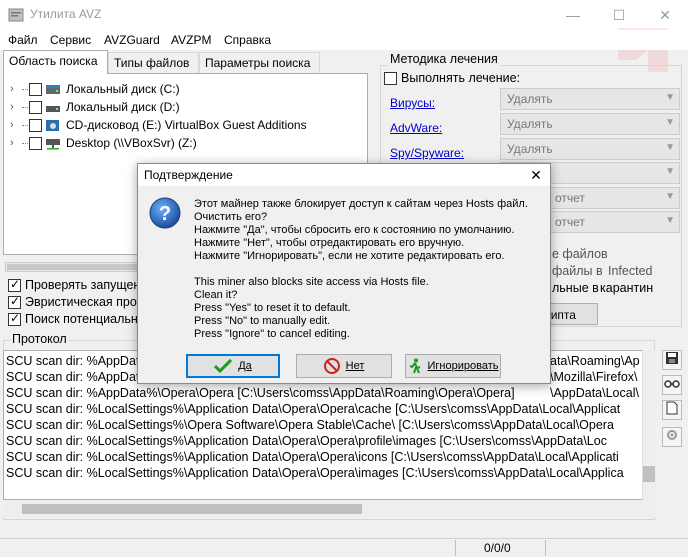 The image size is (688, 557). What do you see at coordinates (131, 143) in the screenshot?
I see `tree-item-label: Desktop (\\VBoxSvr) (Z:)` at bounding box center [131, 143].